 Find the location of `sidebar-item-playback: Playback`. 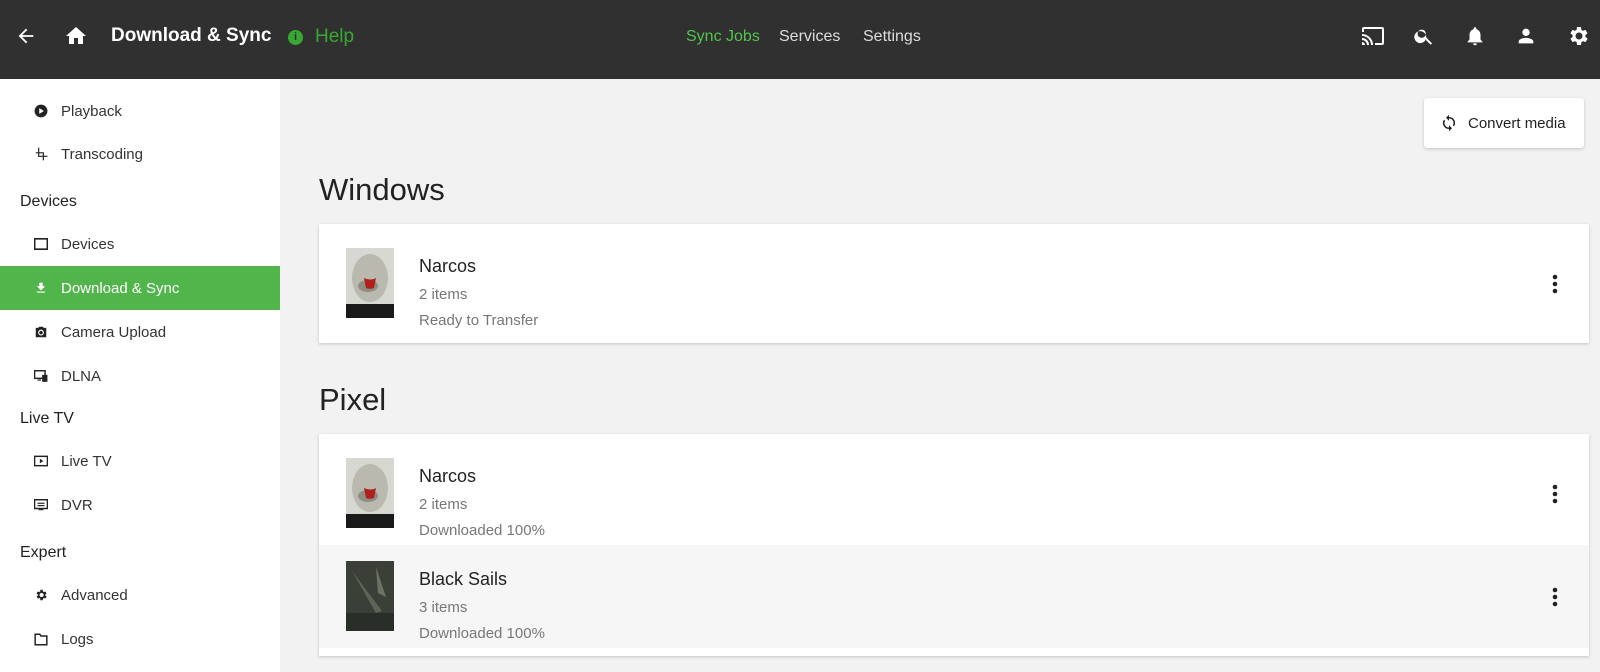

sidebar-item-playback: Playback is located at coordinates (140, 111).